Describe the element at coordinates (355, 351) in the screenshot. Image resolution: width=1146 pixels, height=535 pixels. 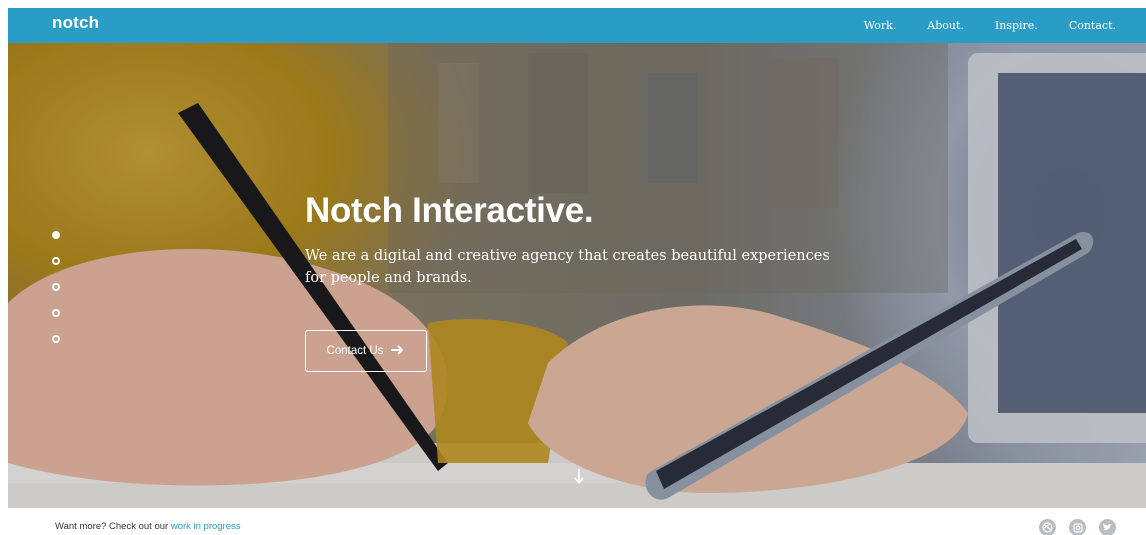
I see `contact-us-label: Contact Us` at that location.